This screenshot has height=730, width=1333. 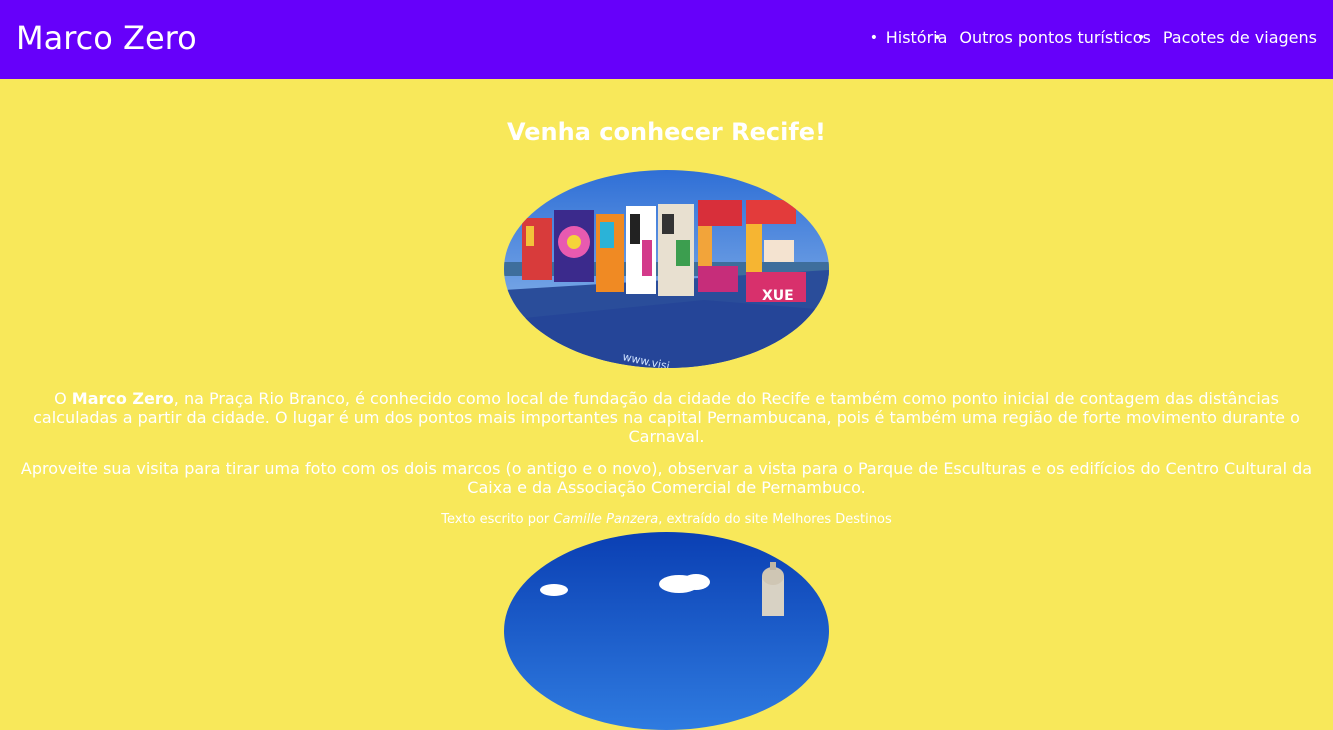 I want to click on page-heading: Venha conhecer Recife!, so click(x=666, y=132).